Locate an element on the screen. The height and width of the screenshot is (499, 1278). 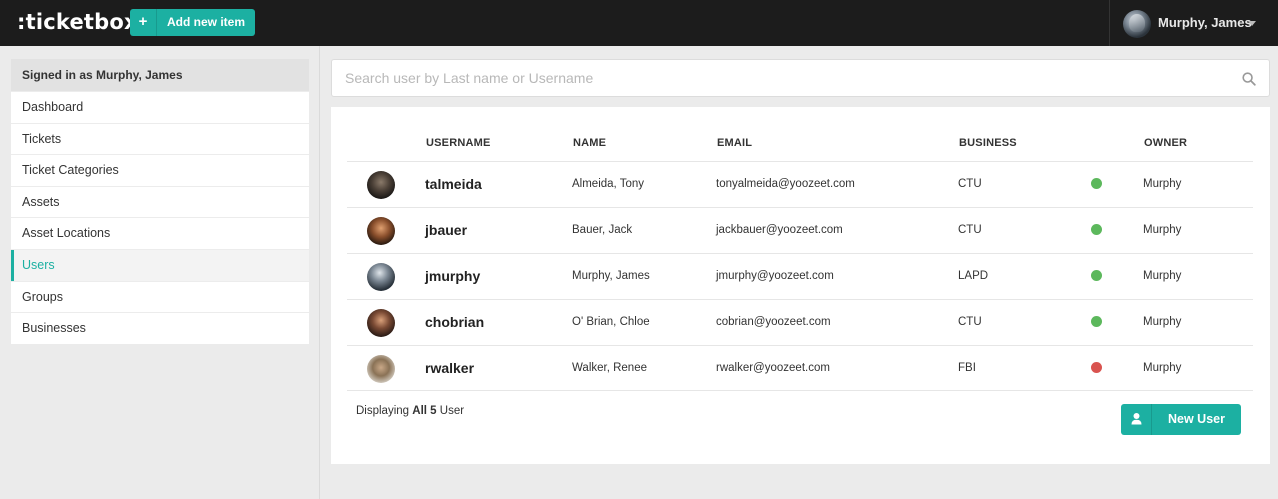
sidebar-item-users: Users is located at coordinates (160, 264).